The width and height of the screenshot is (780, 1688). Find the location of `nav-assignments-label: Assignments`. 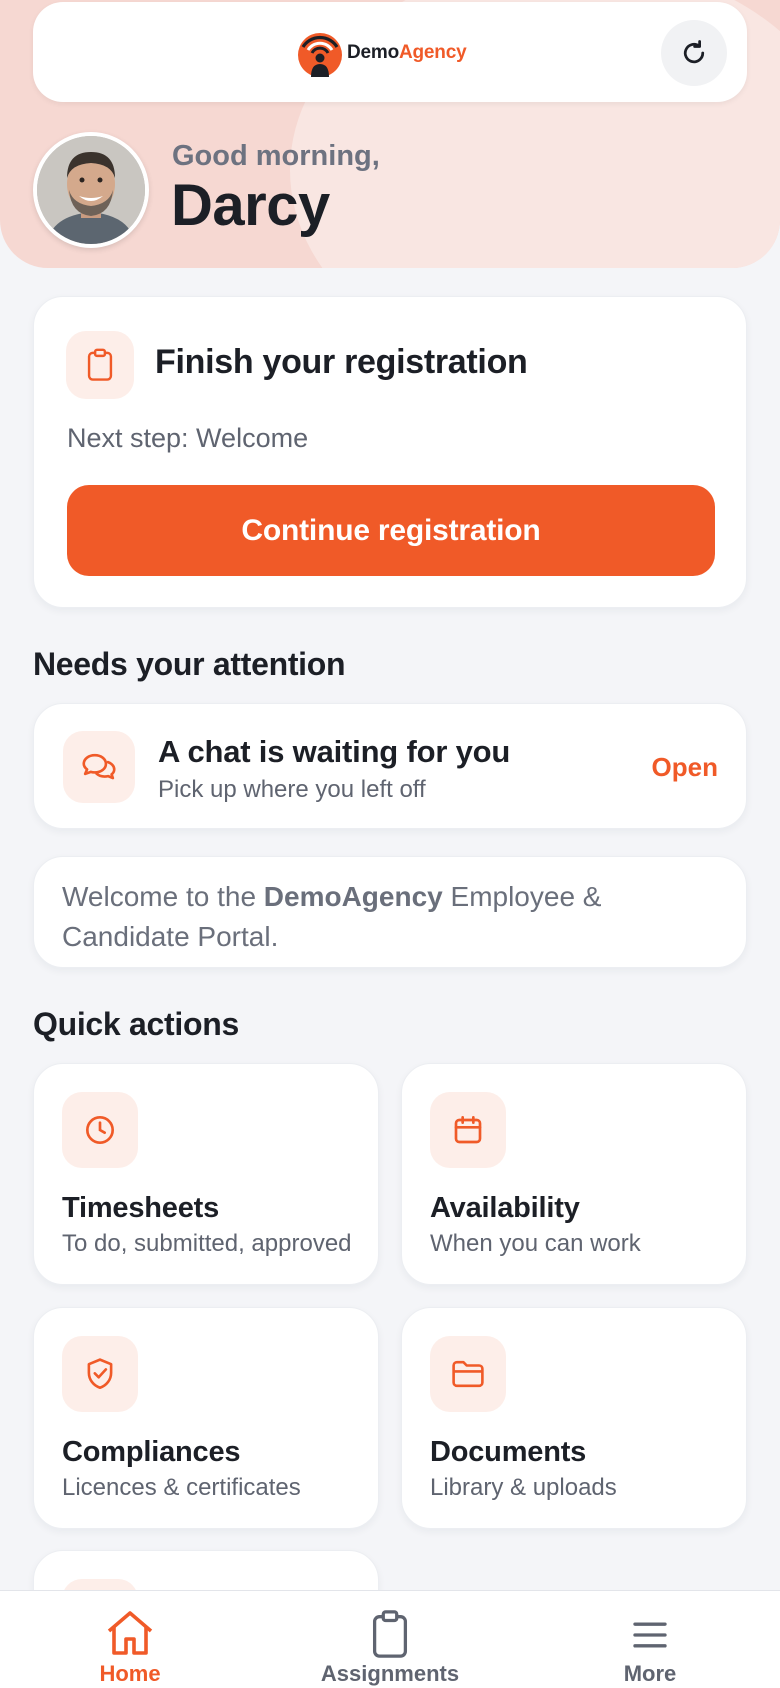

nav-assignments-label: Assignments is located at coordinates (390, 1673).